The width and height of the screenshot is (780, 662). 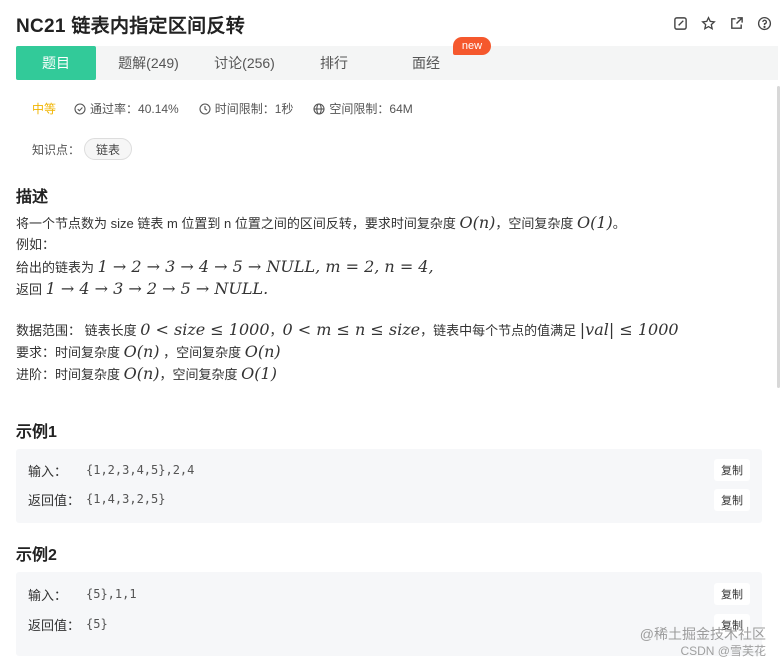 I want to click on pass-rate: 通过率：40.14%, so click(x=126, y=108).